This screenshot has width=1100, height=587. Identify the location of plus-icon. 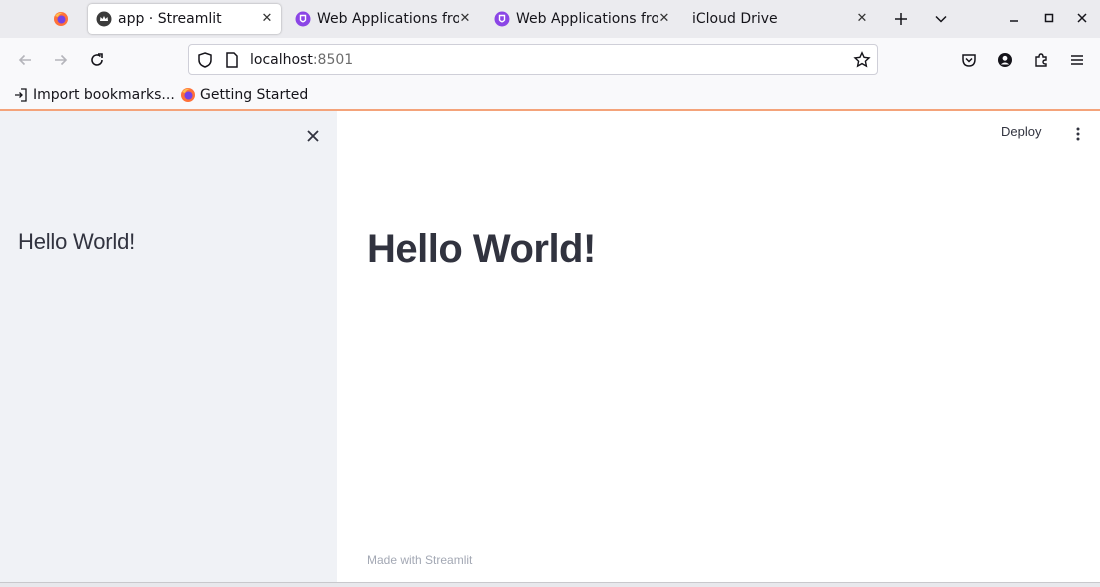
(901, 19).